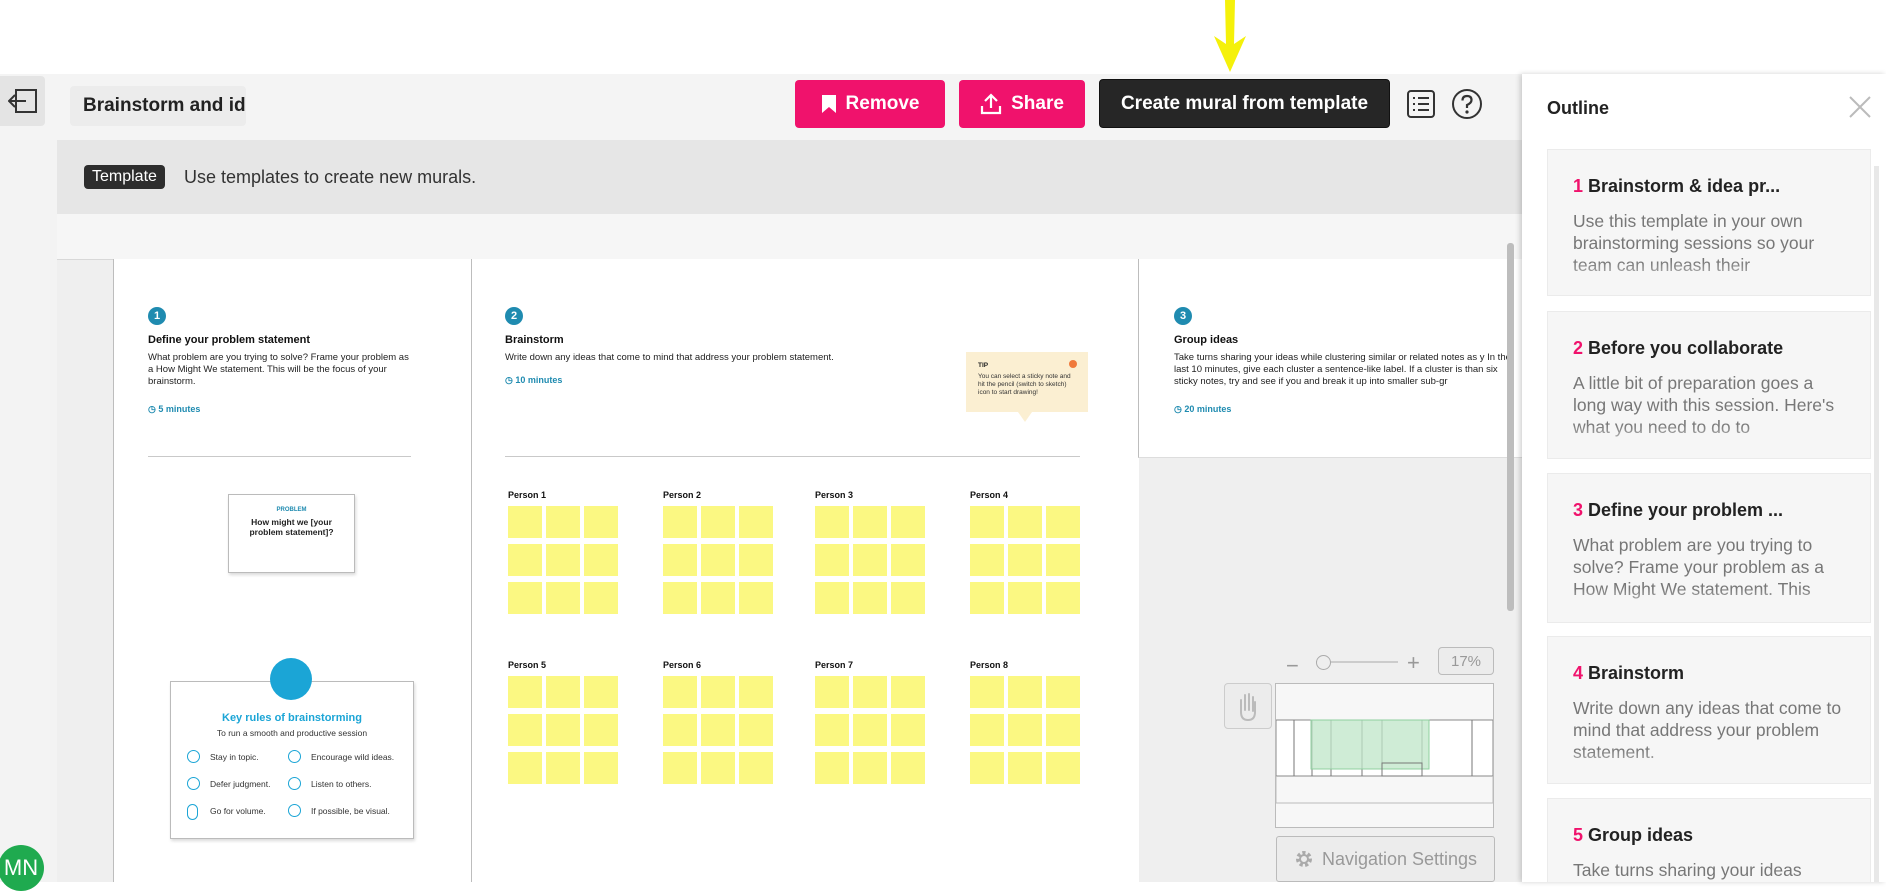 This screenshot has width=1886, height=891. What do you see at coordinates (1323, 662) in the screenshot?
I see `zoom-slider-handle` at bounding box center [1323, 662].